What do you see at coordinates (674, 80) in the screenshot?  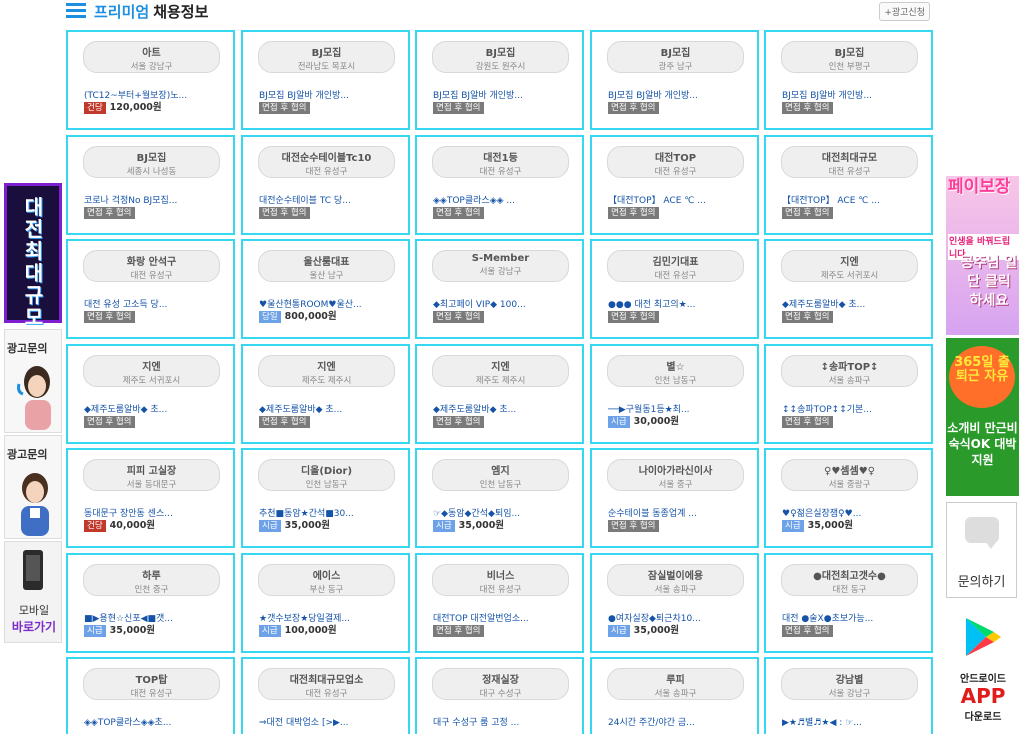 I see `job-card: BJ모집 광주 남구 BJ모집 BJ알바 개인방... 면접 후 협의` at bounding box center [674, 80].